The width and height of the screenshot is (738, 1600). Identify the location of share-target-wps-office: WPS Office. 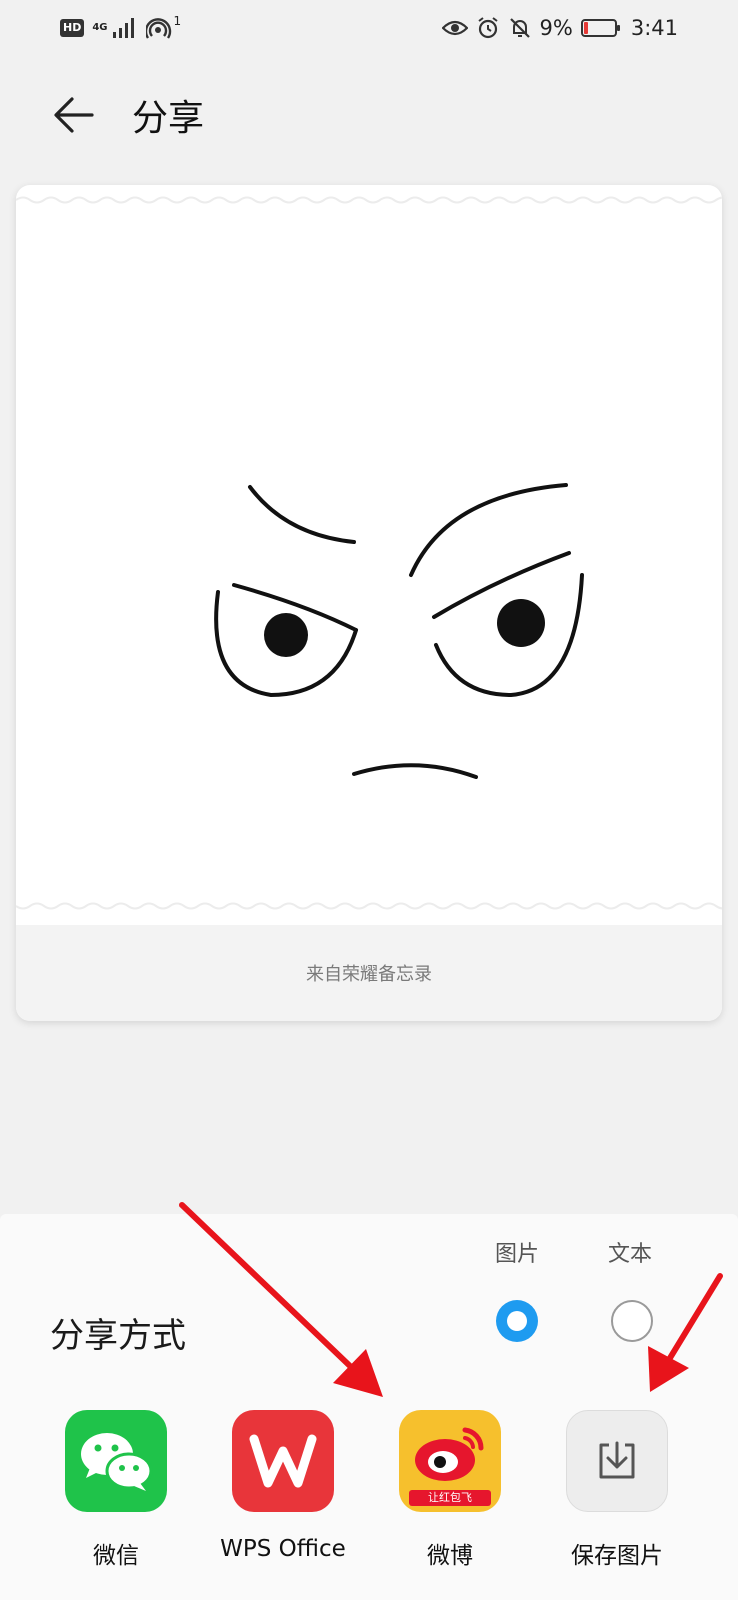
(283, 1486).